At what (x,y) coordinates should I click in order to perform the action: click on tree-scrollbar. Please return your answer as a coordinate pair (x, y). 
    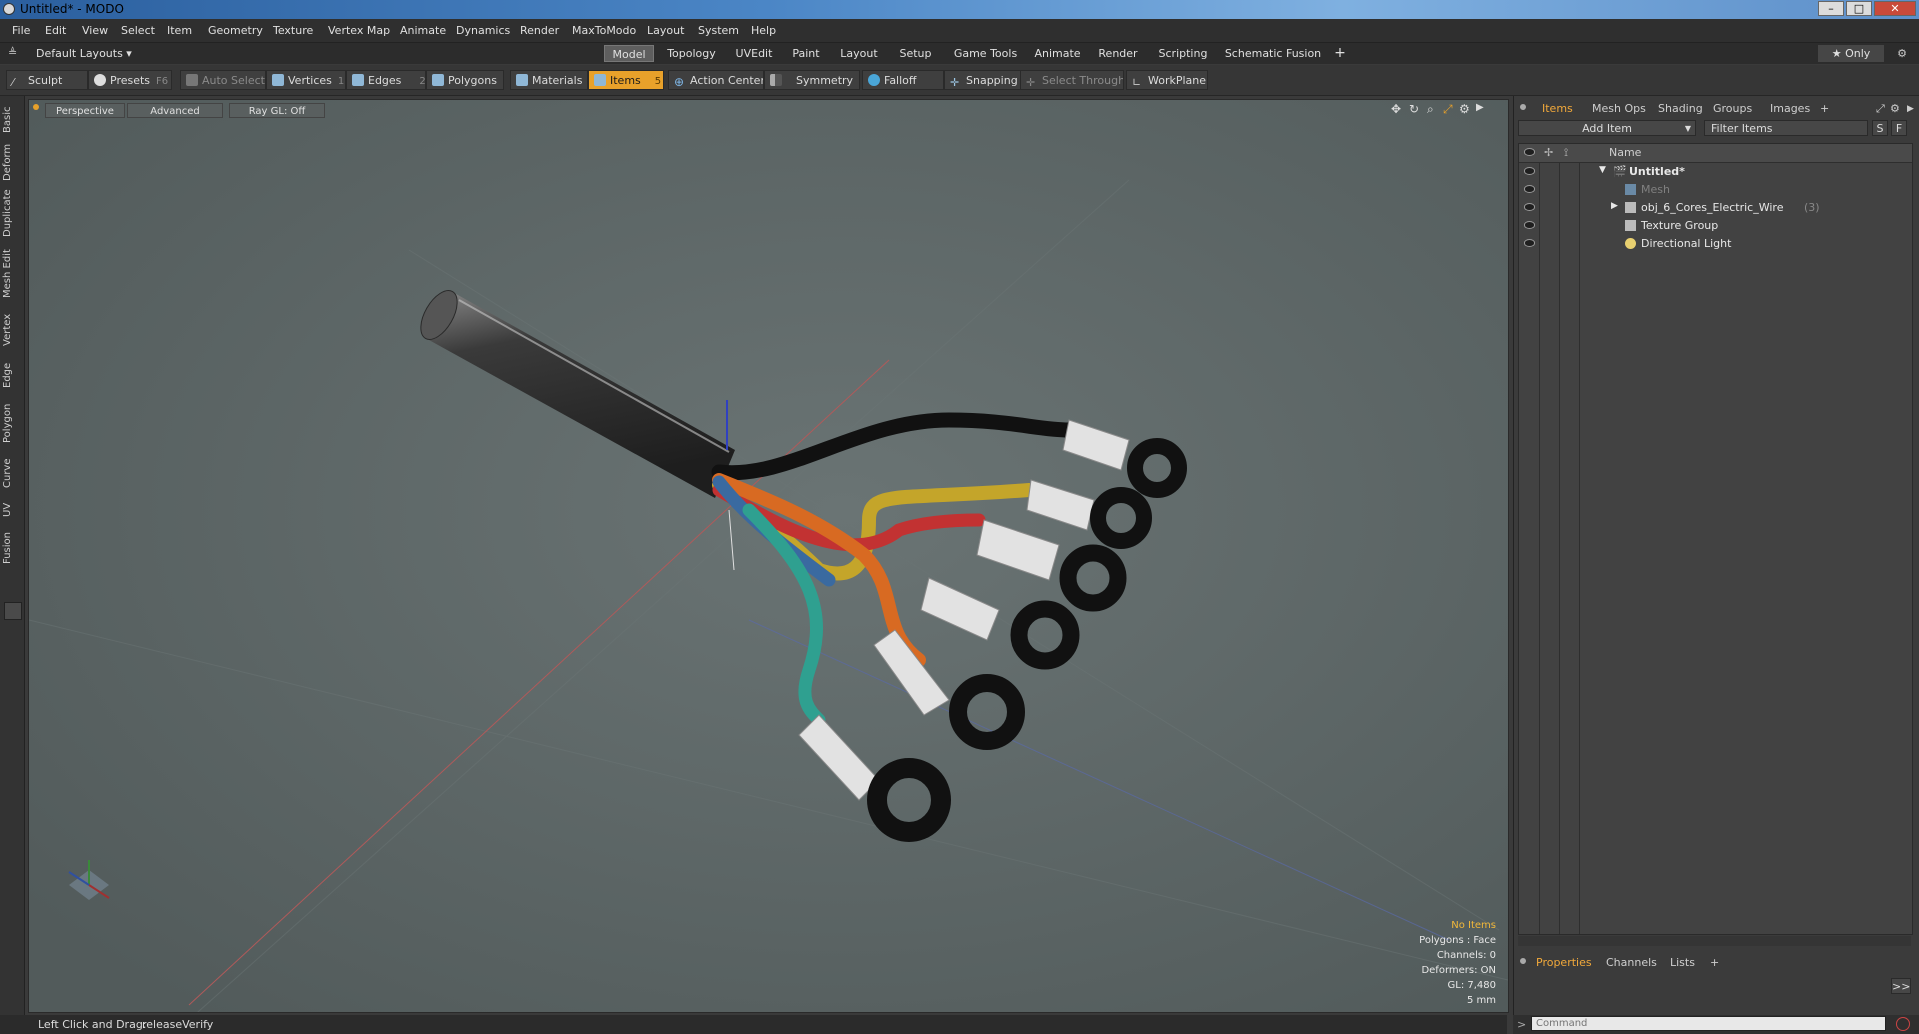
    Looking at the image, I should click on (1714, 941).